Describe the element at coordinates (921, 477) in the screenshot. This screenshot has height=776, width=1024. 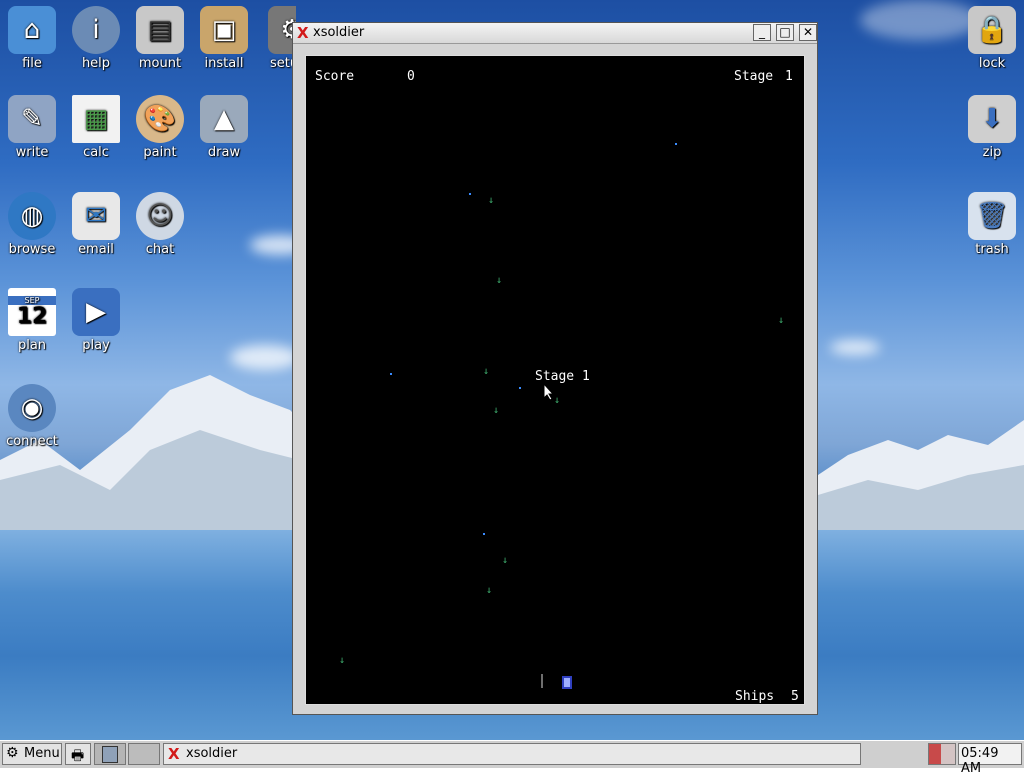
I see `mountain-right` at that location.